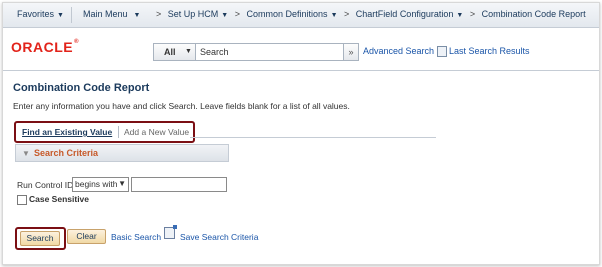 This screenshot has height=267, width=602. What do you see at coordinates (287, 14) in the screenshot?
I see `breadcrumb-common-definitions: Common Definitions` at bounding box center [287, 14].